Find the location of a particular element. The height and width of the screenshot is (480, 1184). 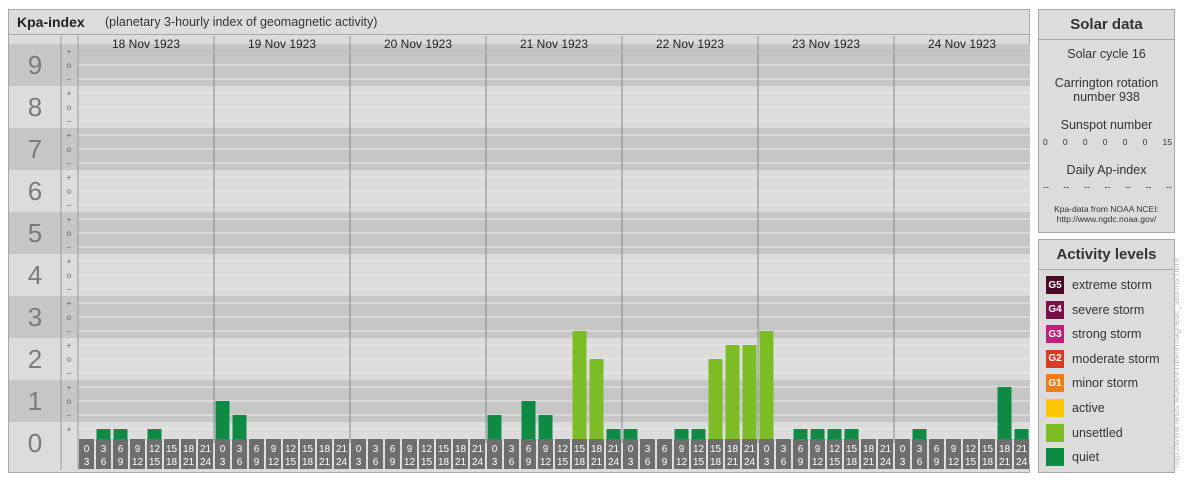

activity-levels-title: Activity levels is located at coordinates (1106, 255).